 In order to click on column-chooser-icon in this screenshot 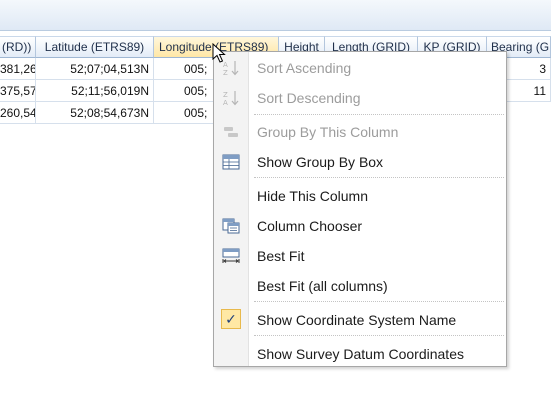, I will do `click(231, 226)`.